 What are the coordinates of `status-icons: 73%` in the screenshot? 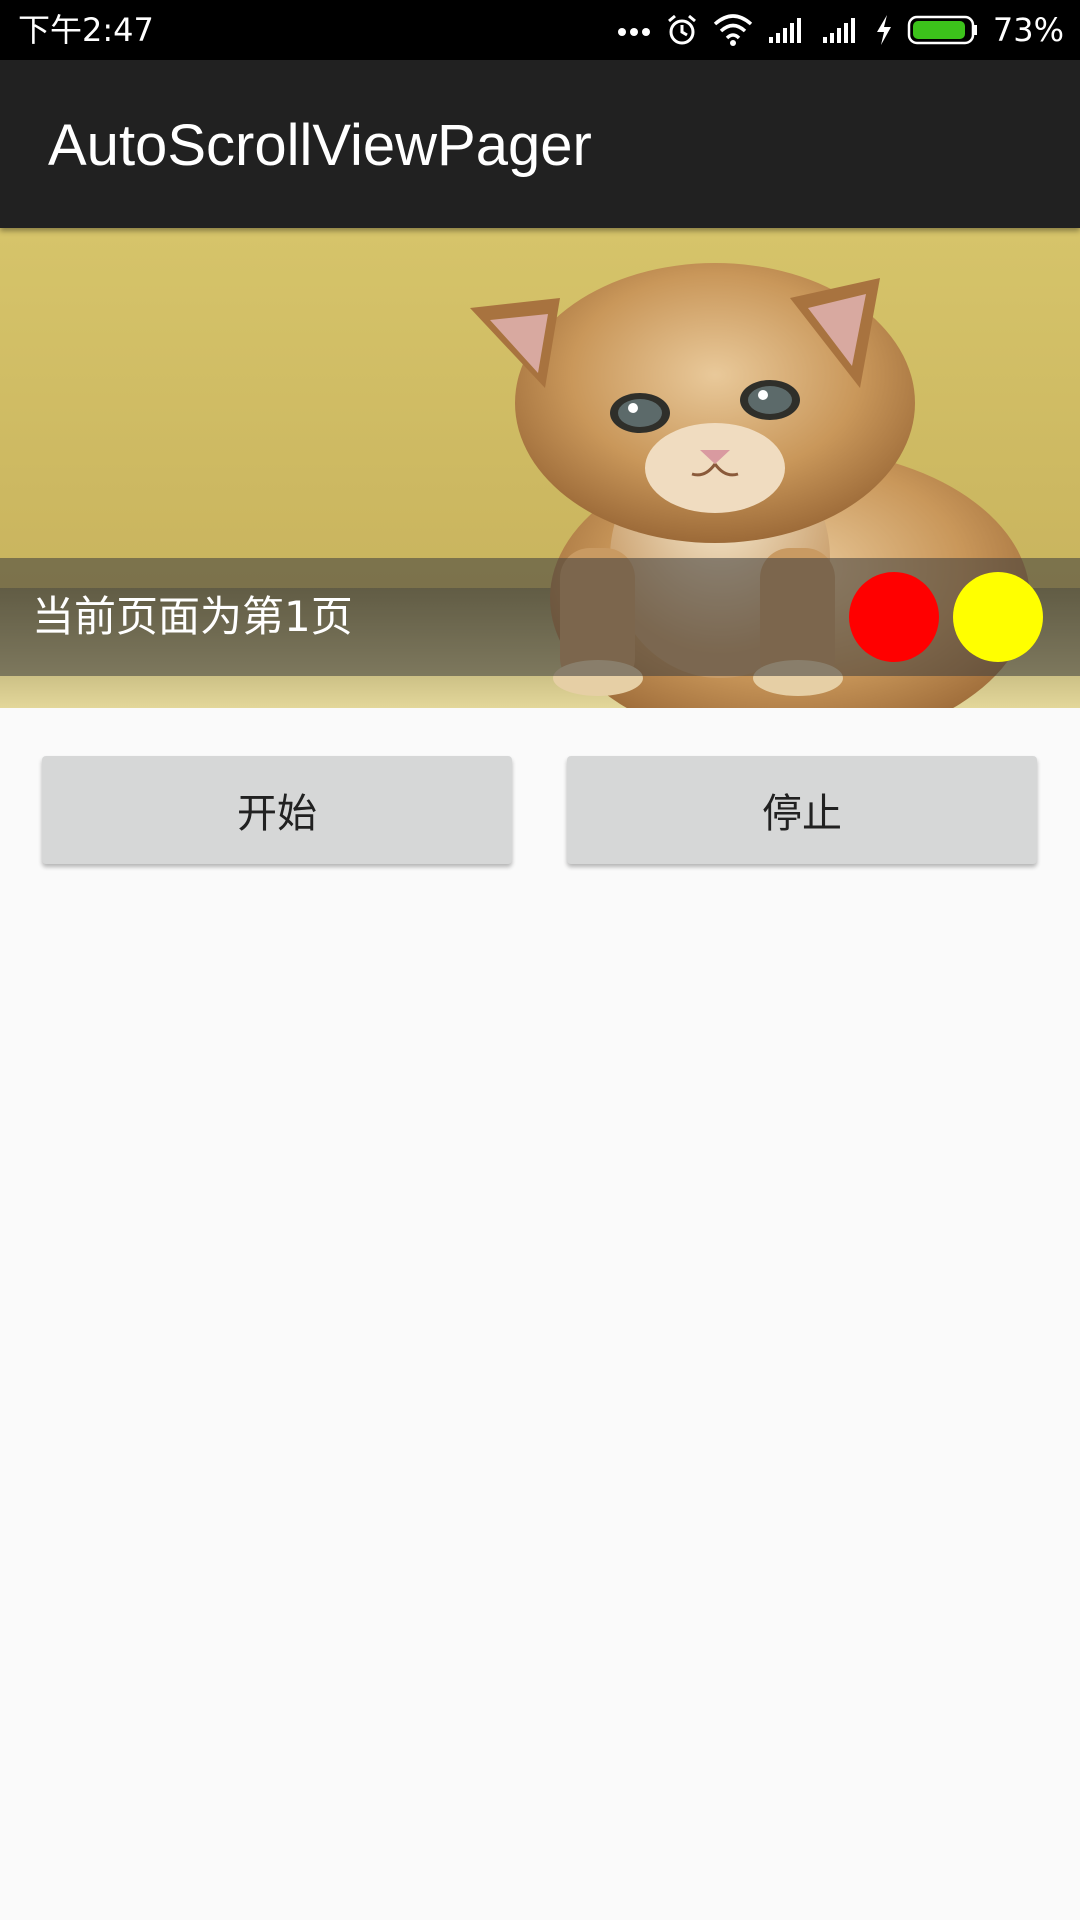 It's located at (840, 30).